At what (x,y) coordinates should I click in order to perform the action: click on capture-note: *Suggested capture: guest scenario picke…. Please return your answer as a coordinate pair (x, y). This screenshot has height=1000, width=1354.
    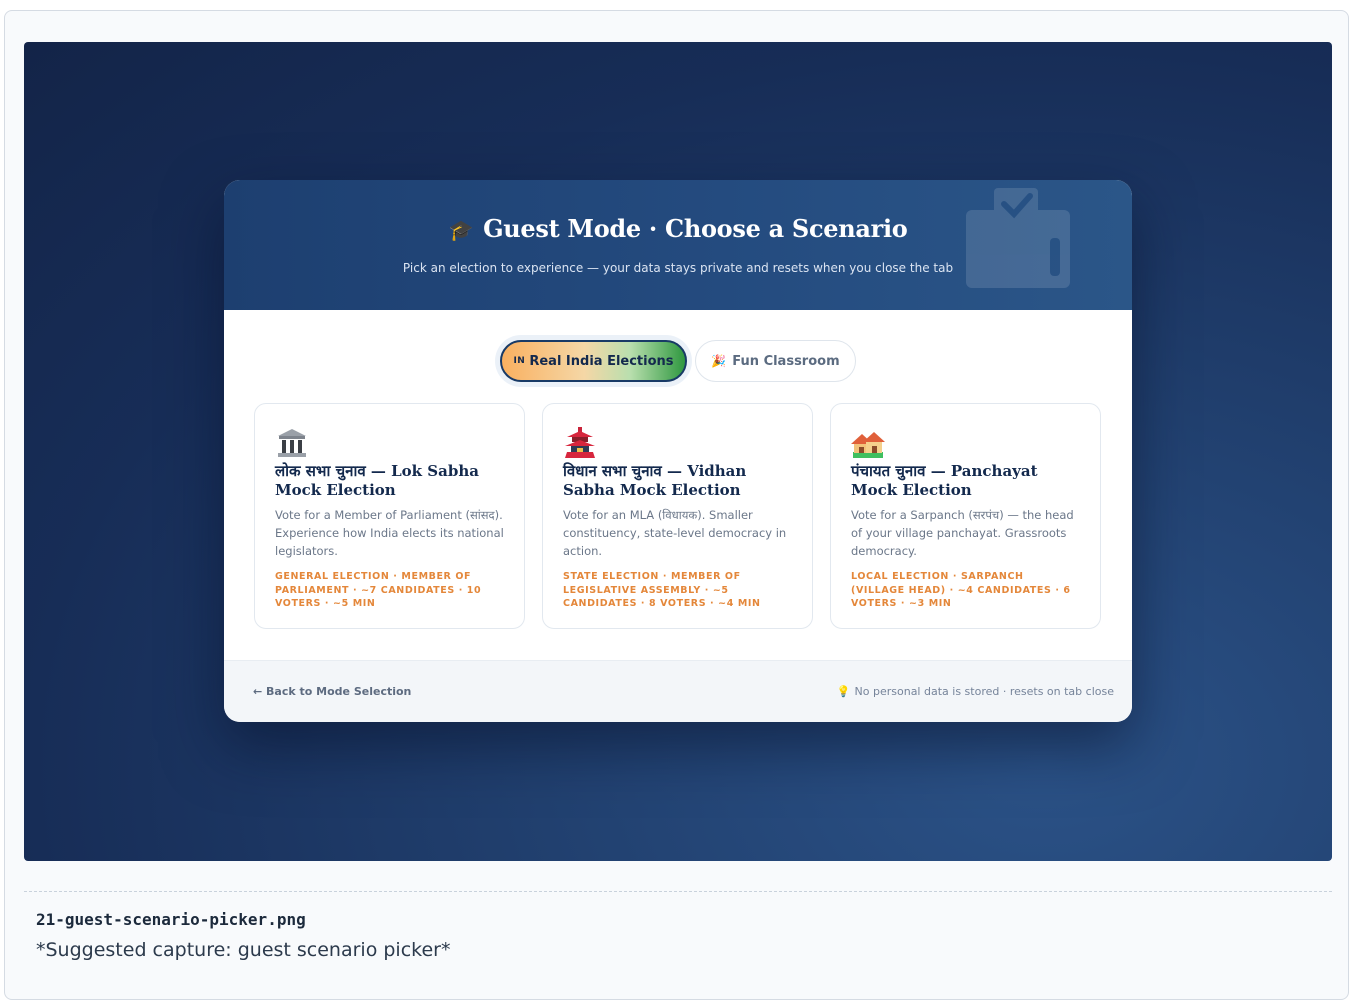
    Looking at the image, I should click on (243, 950).